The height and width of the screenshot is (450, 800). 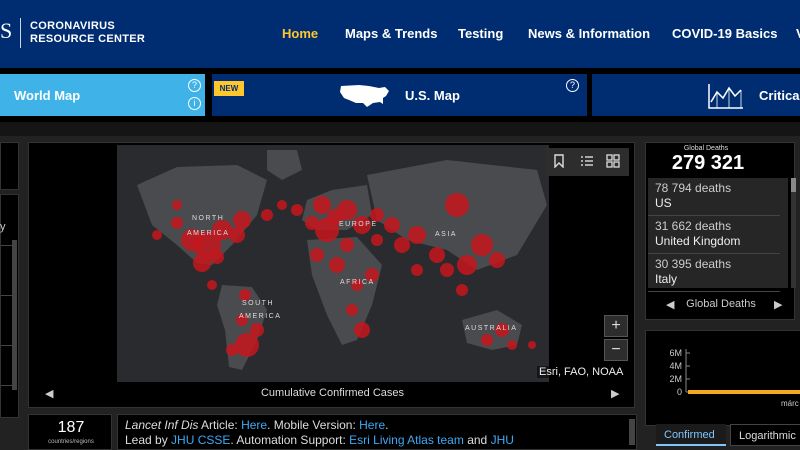 What do you see at coordinates (480, 33) in the screenshot?
I see `nav-testing: Testing` at bounding box center [480, 33].